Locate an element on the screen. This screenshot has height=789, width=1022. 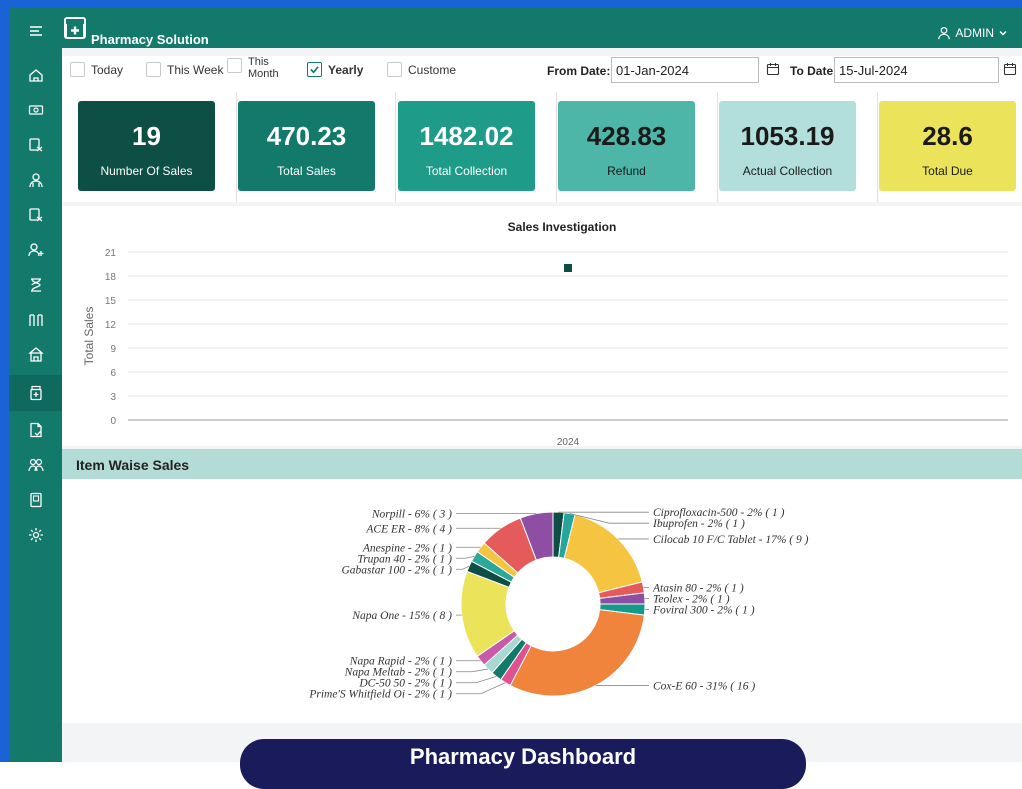
sidebar-item-prescription is located at coordinates (35, 145).